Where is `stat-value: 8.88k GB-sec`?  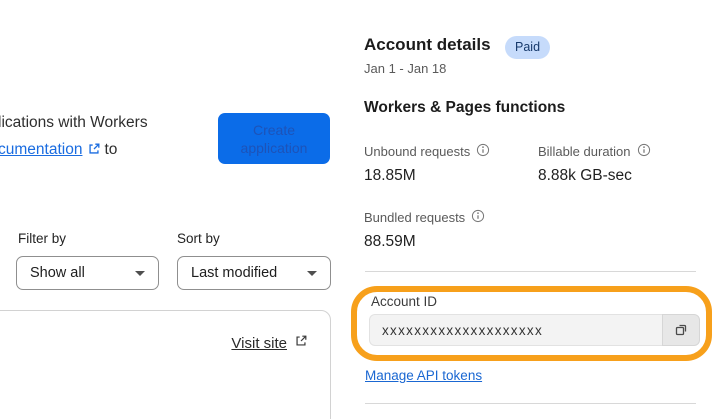
stat-value: 8.88k GB-sec is located at coordinates (585, 175).